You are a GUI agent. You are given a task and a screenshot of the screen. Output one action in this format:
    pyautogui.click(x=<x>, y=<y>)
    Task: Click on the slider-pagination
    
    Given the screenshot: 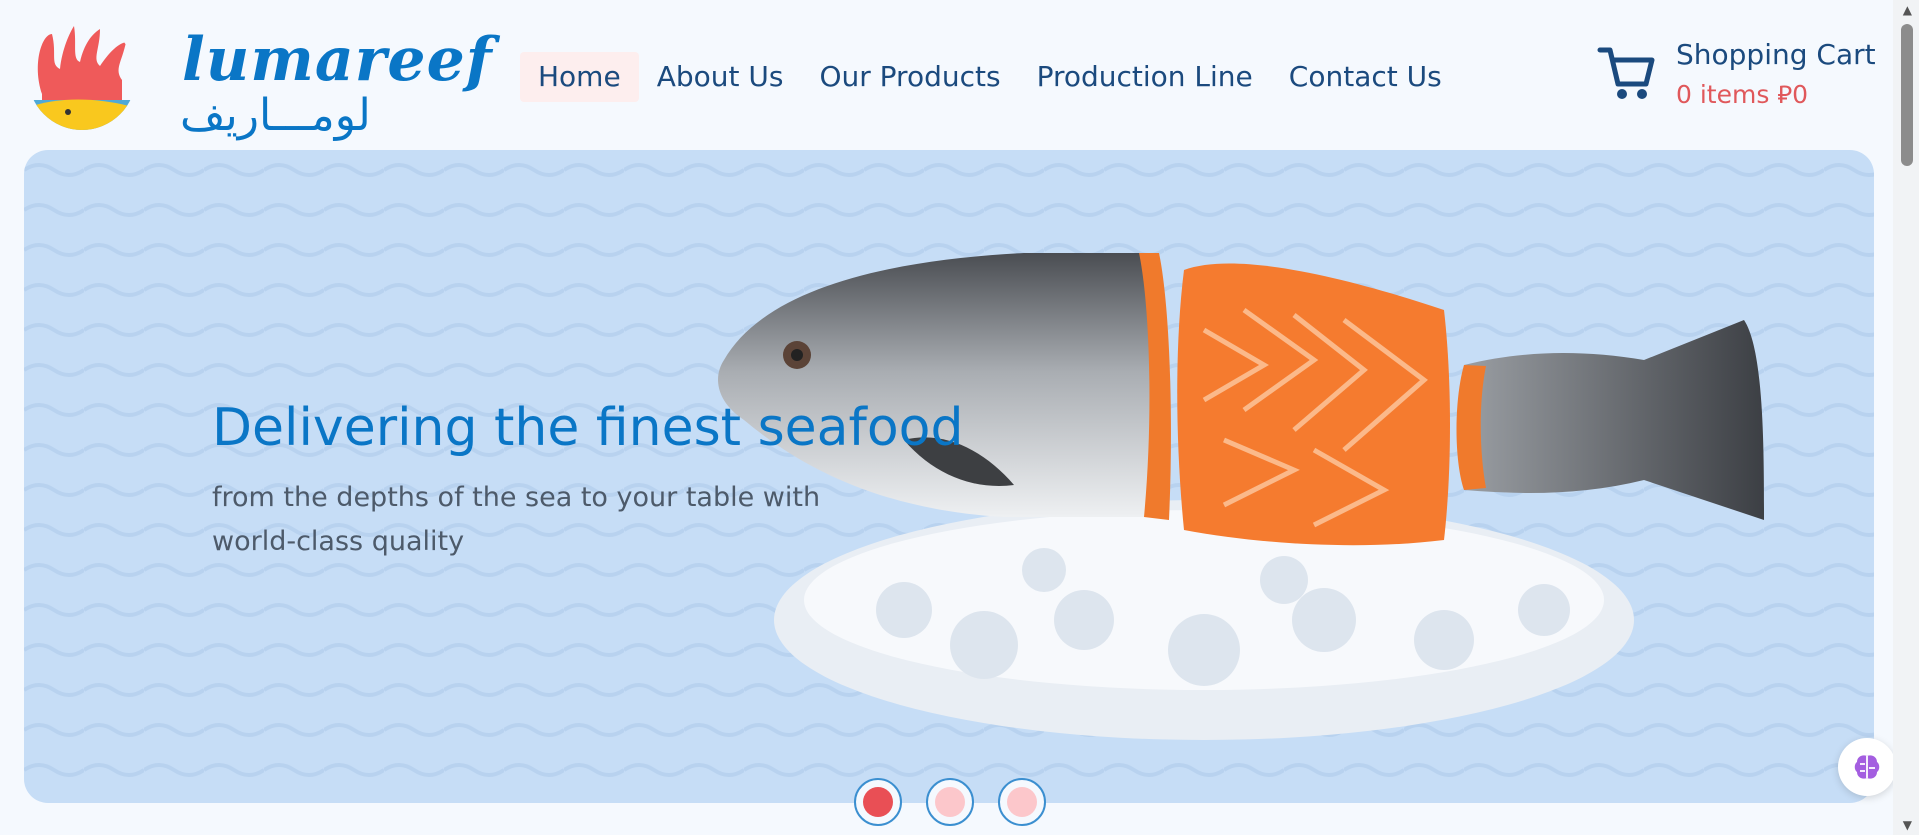 What is the action you would take?
    pyautogui.click(x=950, y=802)
    